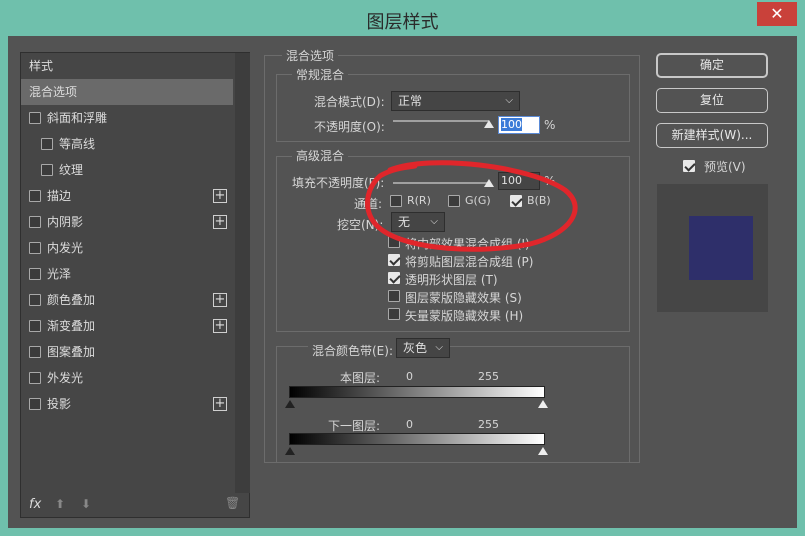 The height and width of the screenshot is (536, 805). I want to click on under-layer-max: 255, so click(488, 424).